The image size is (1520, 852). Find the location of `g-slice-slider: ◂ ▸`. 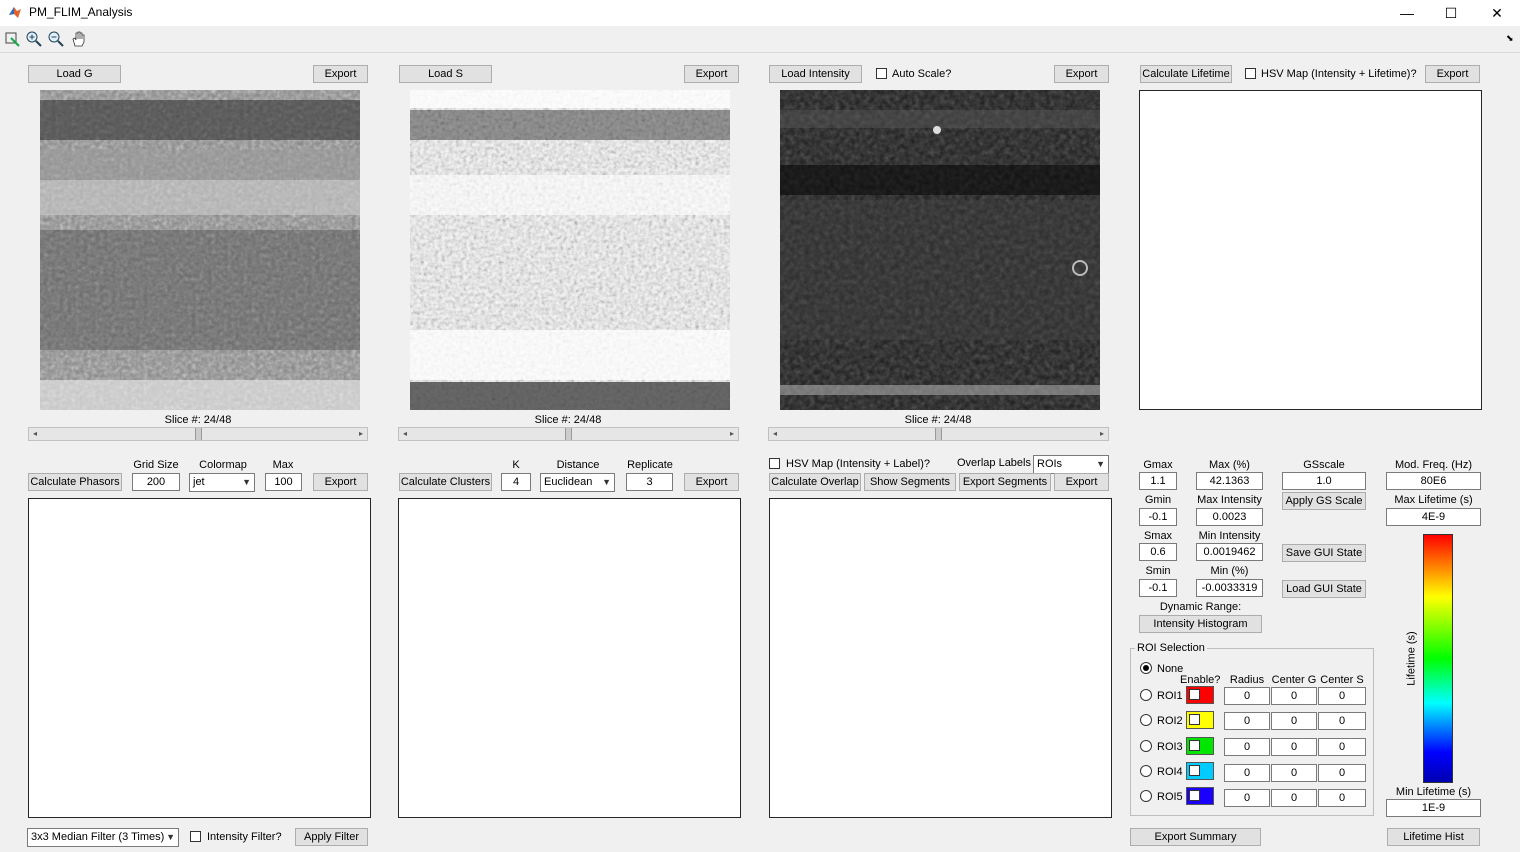

g-slice-slider: ◂ ▸ is located at coordinates (198, 434).